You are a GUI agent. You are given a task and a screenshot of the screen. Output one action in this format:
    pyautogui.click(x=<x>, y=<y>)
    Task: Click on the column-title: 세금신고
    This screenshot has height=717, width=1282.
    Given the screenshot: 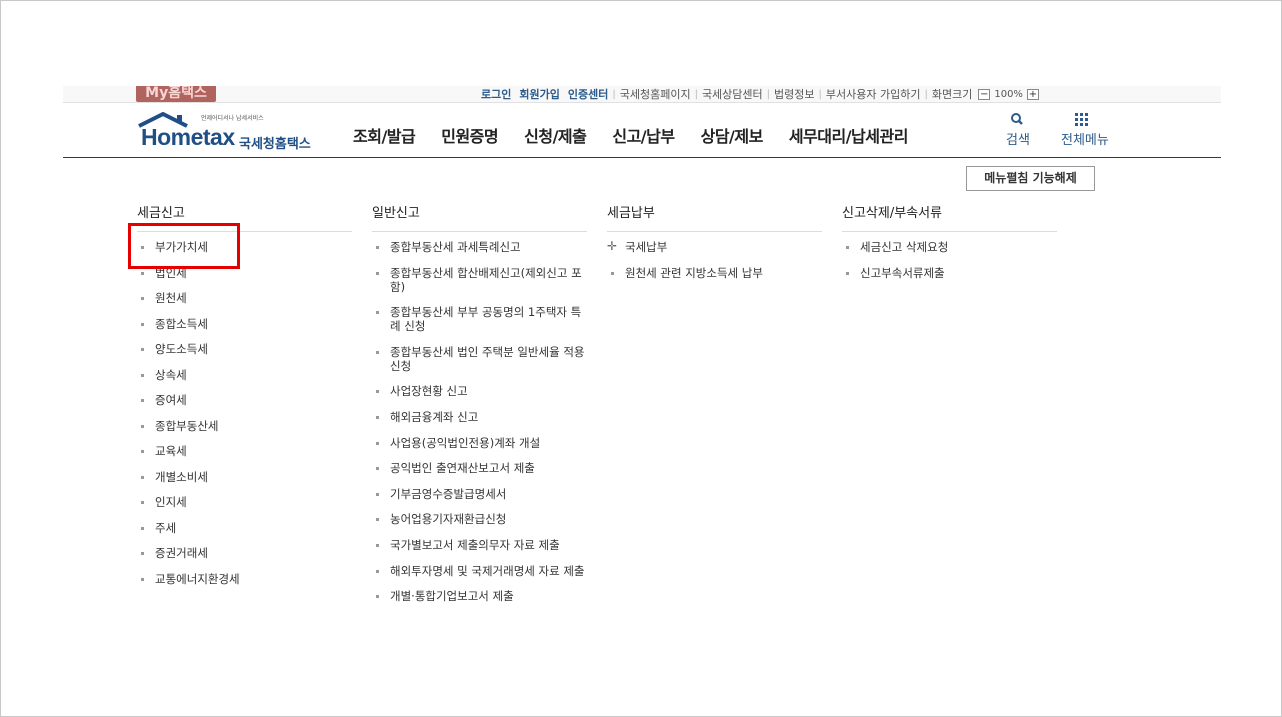 What is the action you would take?
    pyautogui.click(x=244, y=217)
    